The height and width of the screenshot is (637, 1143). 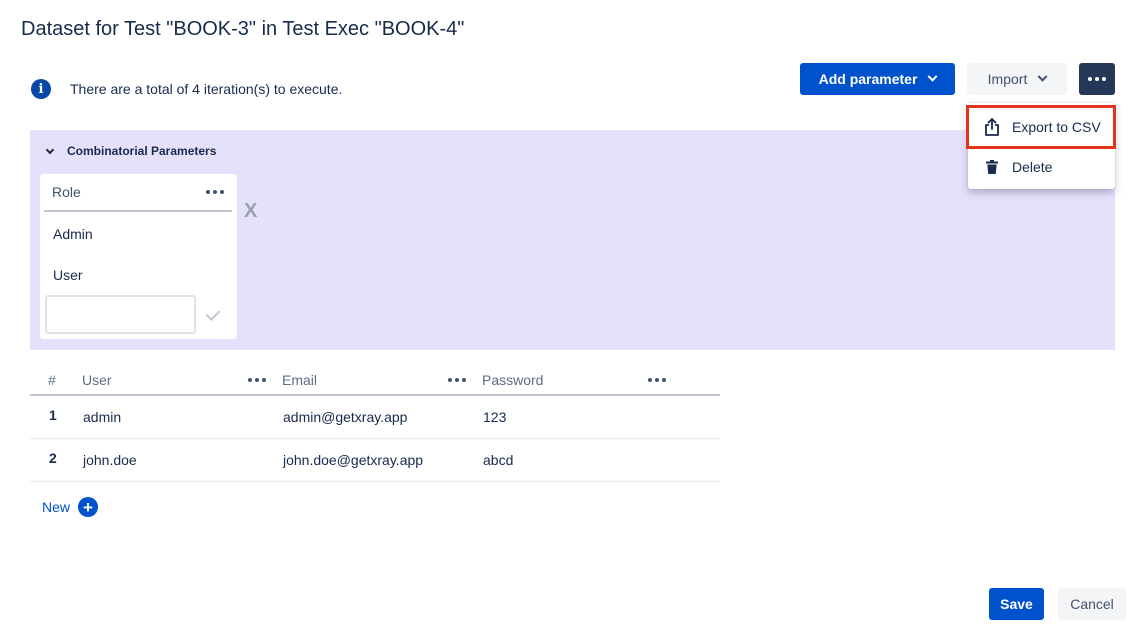 I want to click on row-number: 1, so click(x=53, y=415).